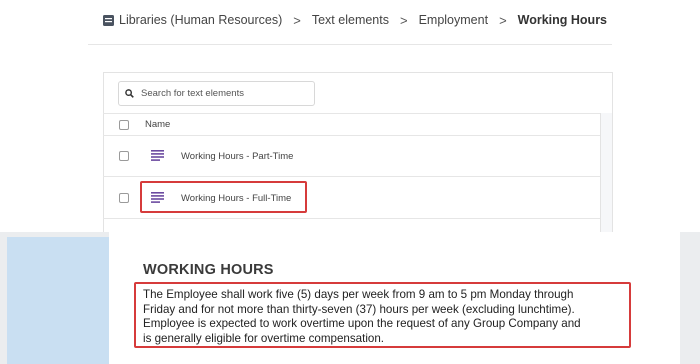 The height and width of the screenshot is (364, 700). Describe the element at coordinates (606, 172) in the screenshot. I see `panel-side-area` at that location.